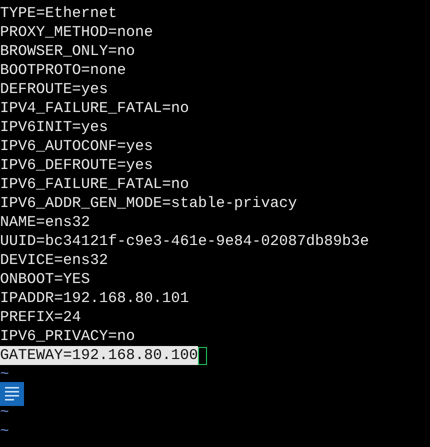 This screenshot has height=447, width=430. What do you see at coordinates (77, 165) in the screenshot?
I see `code-line: IPV6_DEFROUTE=yes` at bounding box center [77, 165].